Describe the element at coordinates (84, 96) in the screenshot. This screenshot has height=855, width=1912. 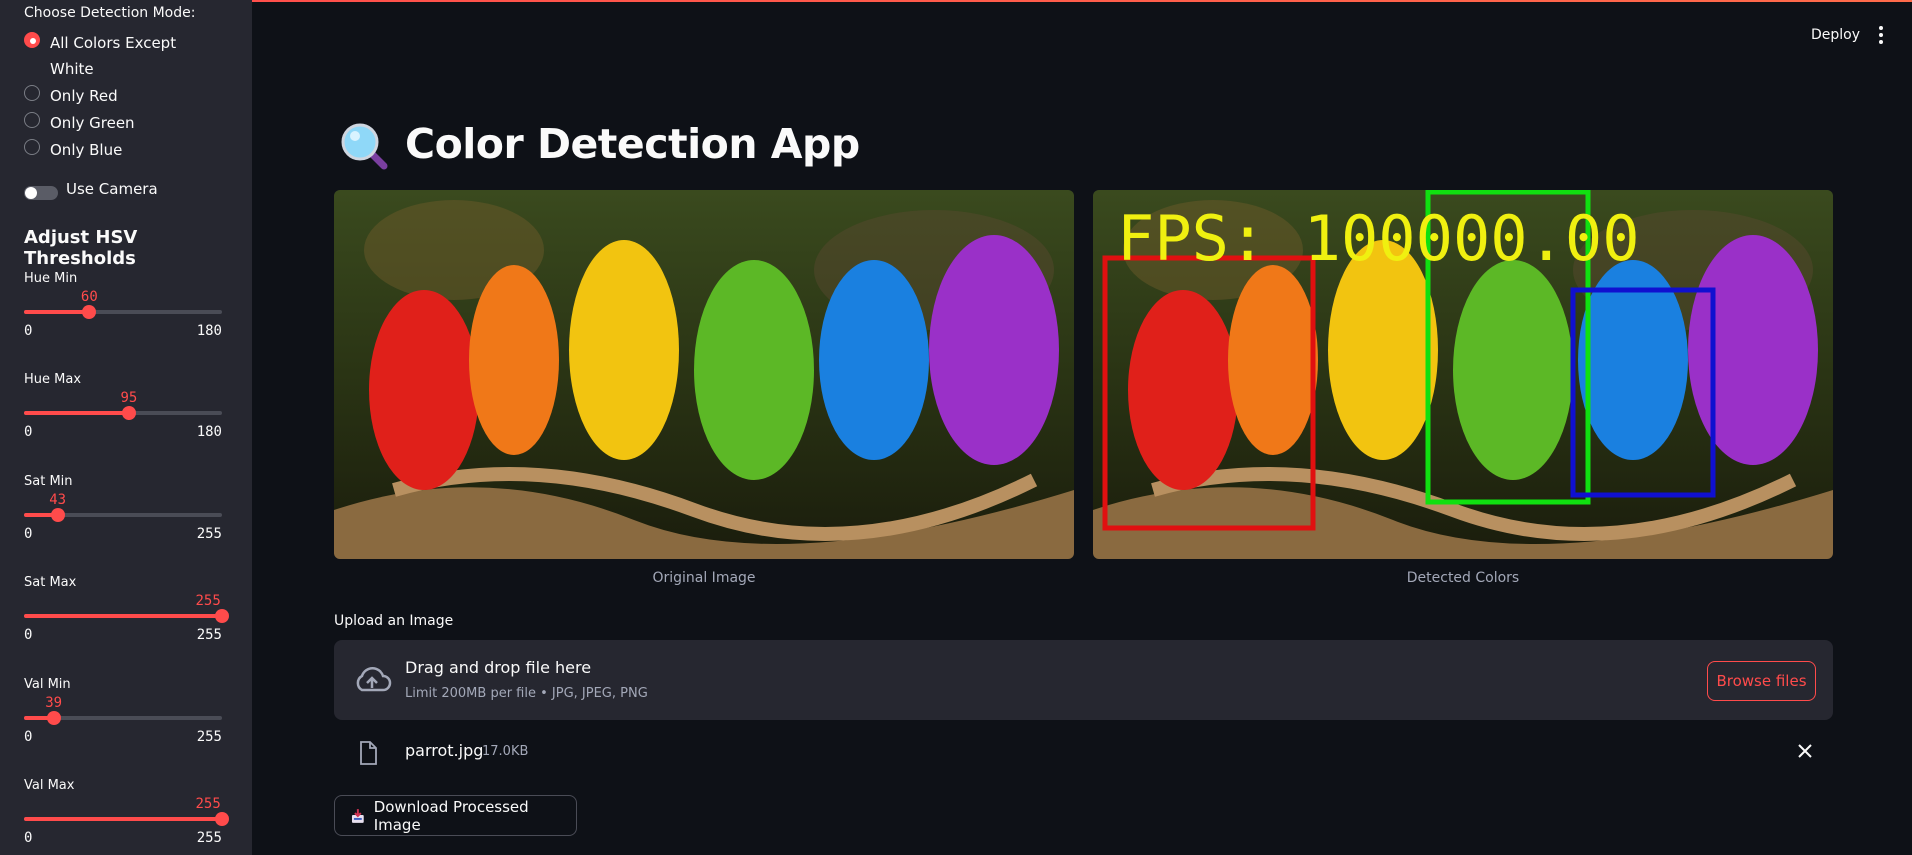
I see `radio-label: Only Red` at that location.